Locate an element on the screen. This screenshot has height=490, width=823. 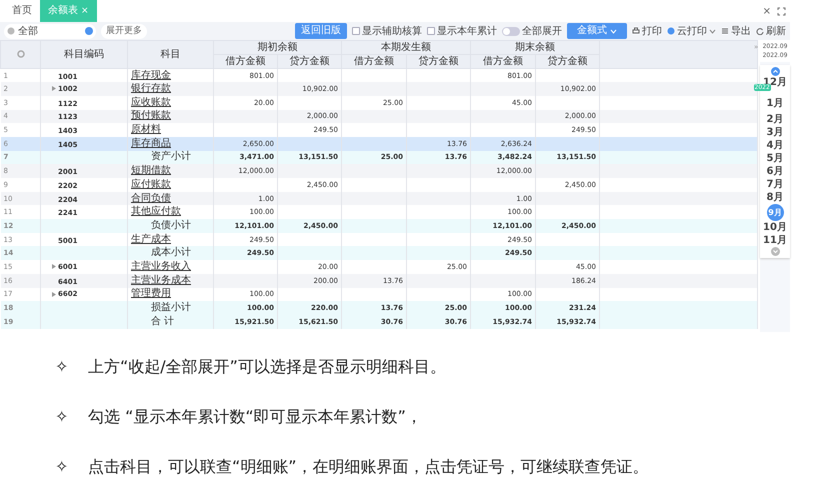
column-header: 科目编码 is located at coordinates (84, 54).